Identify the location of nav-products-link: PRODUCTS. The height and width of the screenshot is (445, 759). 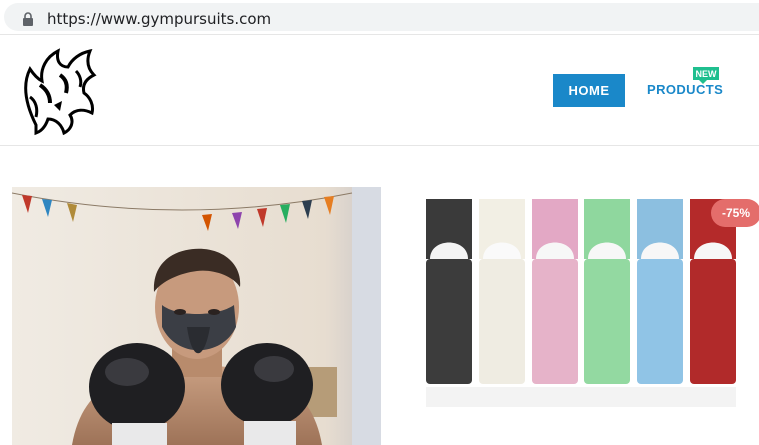
(685, 89).